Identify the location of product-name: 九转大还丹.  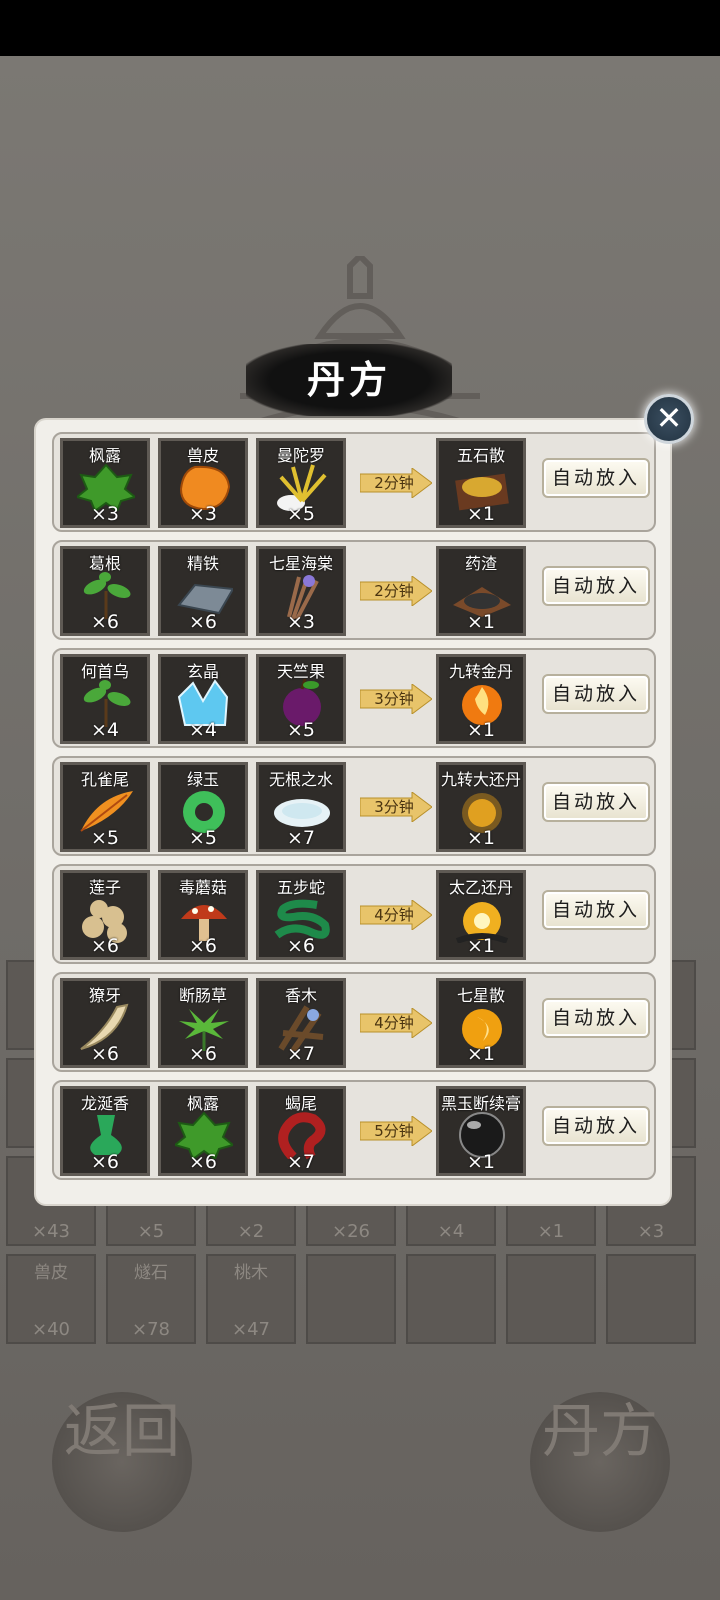
(480, 779).